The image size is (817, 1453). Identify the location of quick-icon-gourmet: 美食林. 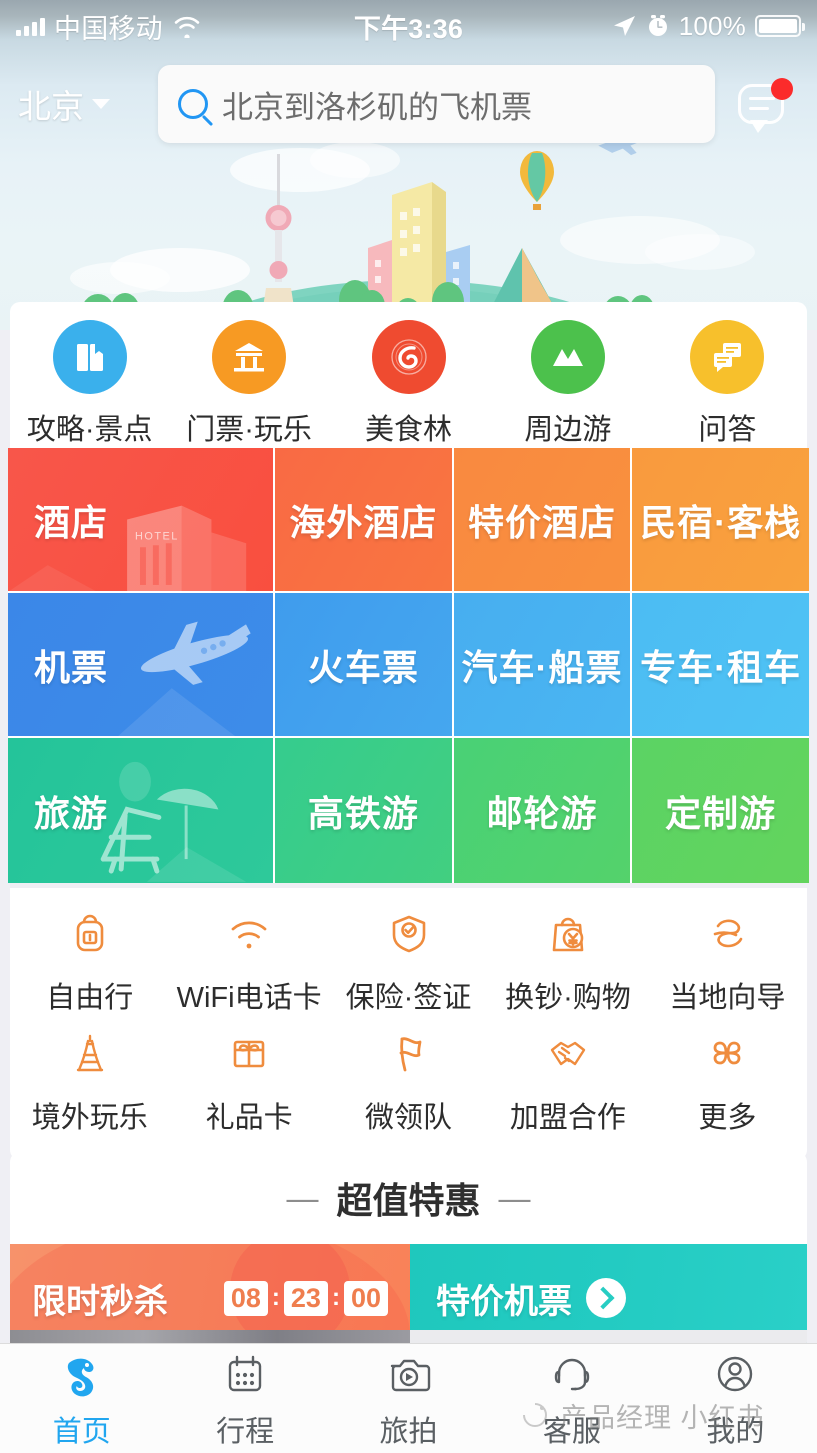
(408, 384).